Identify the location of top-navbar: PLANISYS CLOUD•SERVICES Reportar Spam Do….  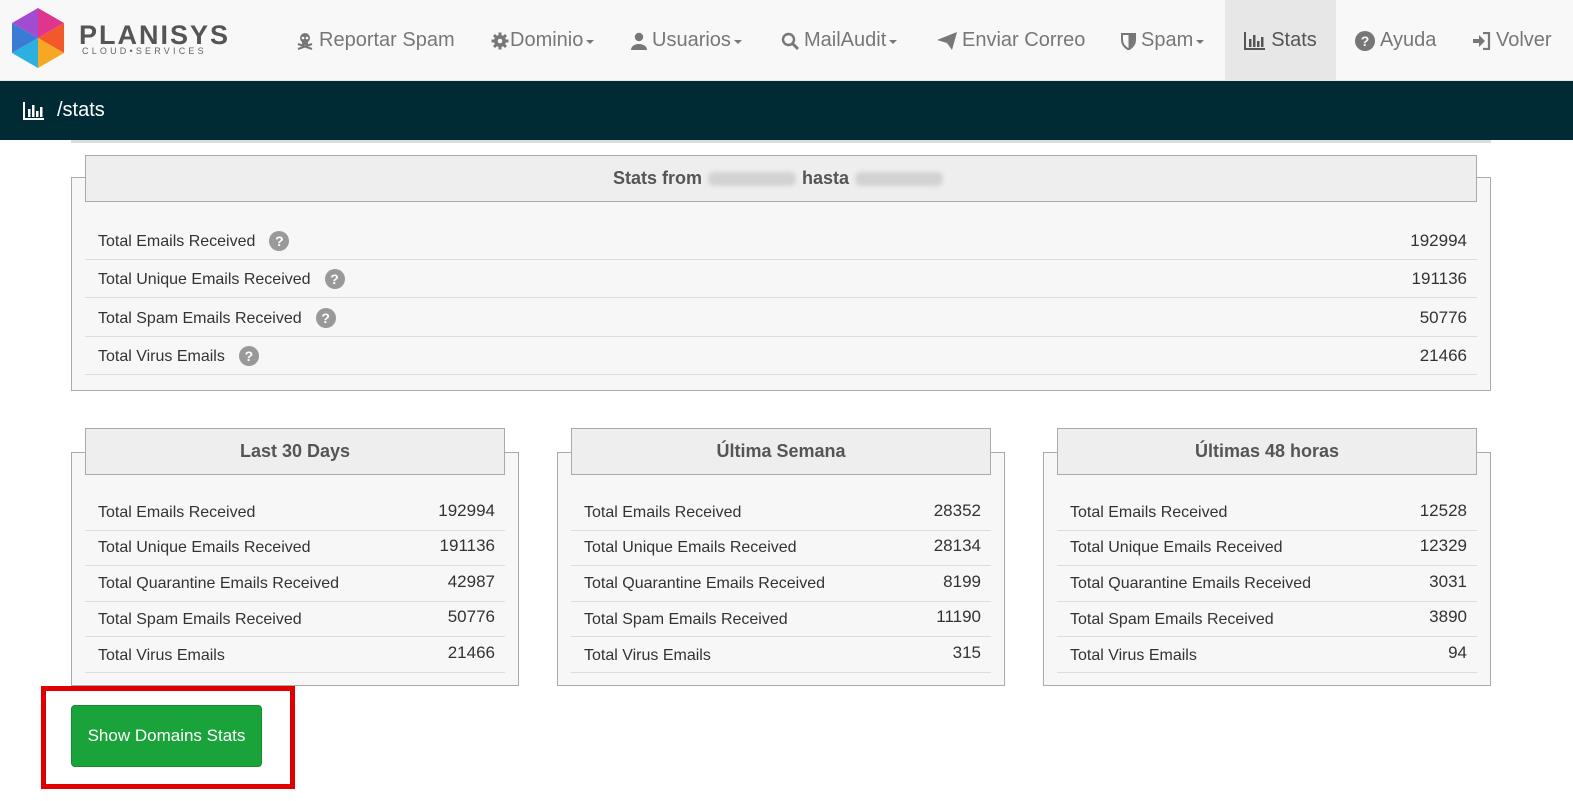
(786, 40).